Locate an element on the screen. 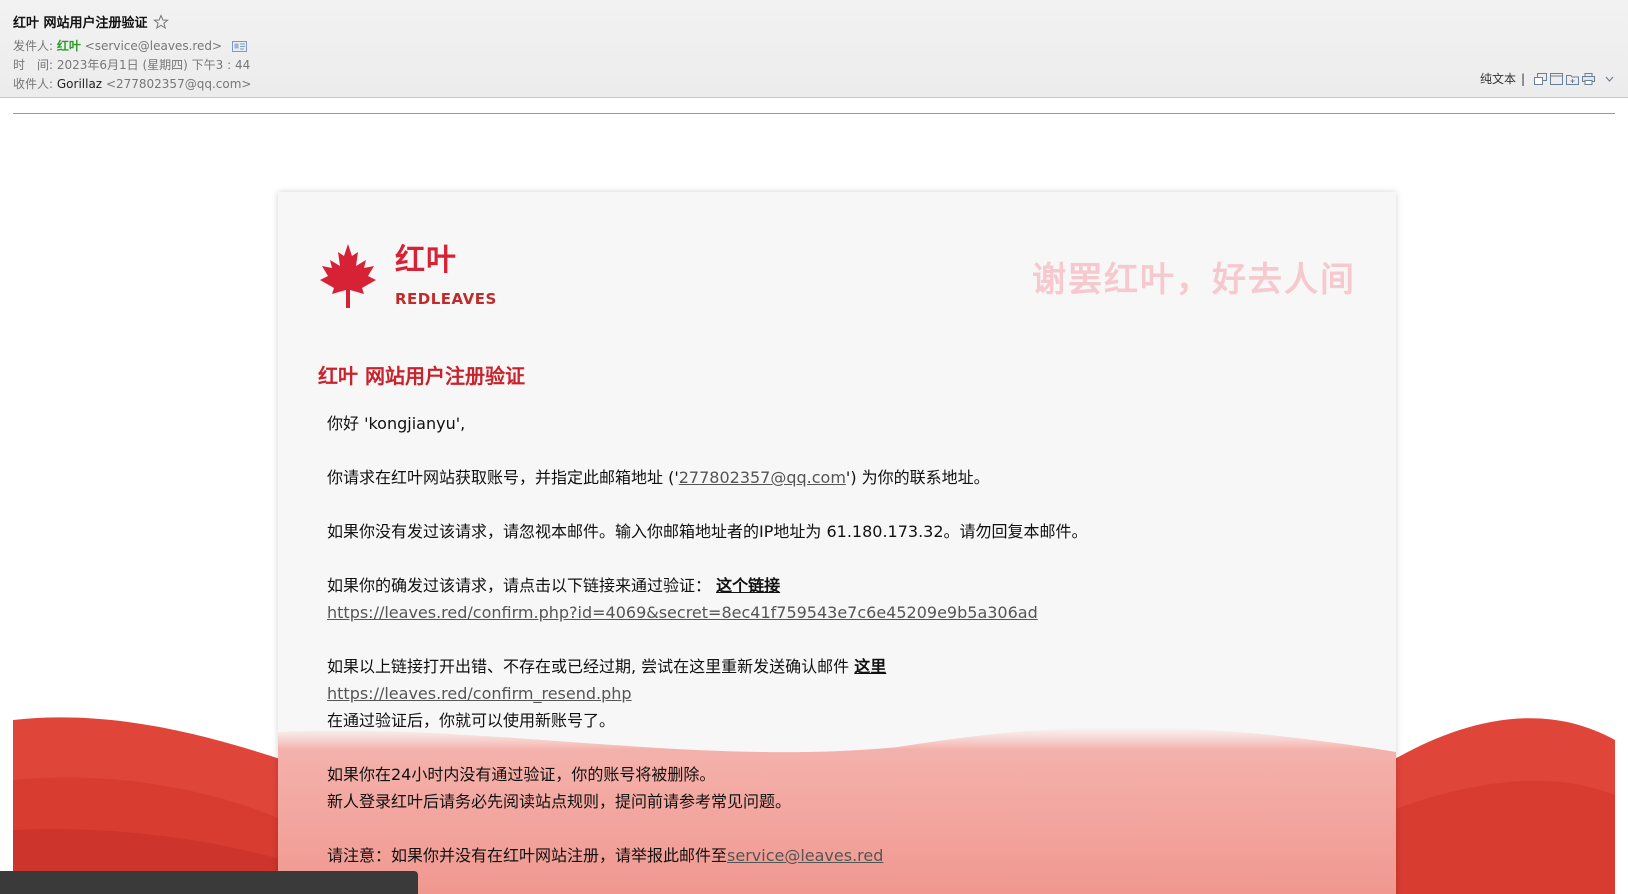 This screenshot has width=1628, height=894. chevron-down-icon is located at coordinates (1609, 79).